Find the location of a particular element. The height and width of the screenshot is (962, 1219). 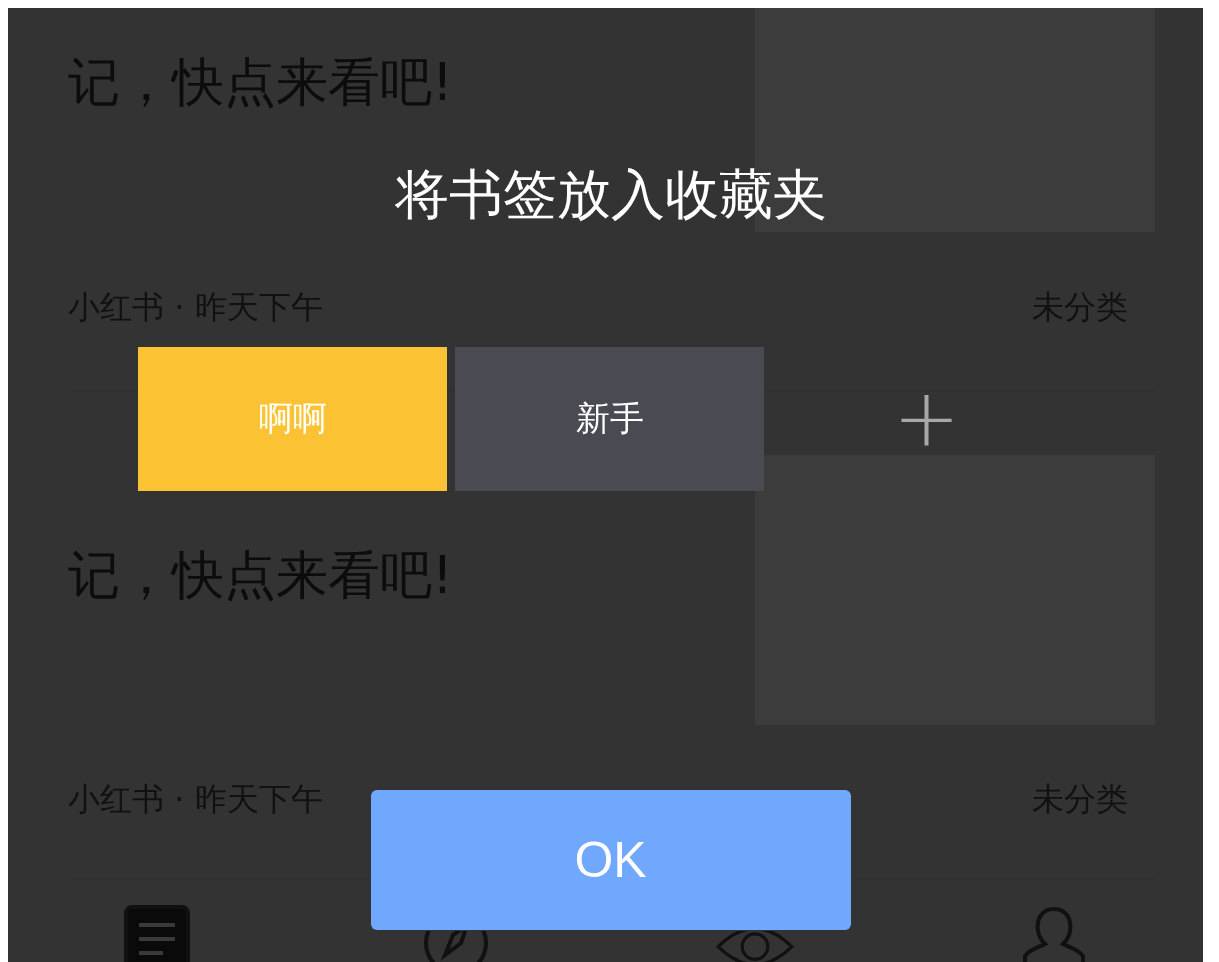

folder-tag: 新手 is located at coordinates (609, 419).